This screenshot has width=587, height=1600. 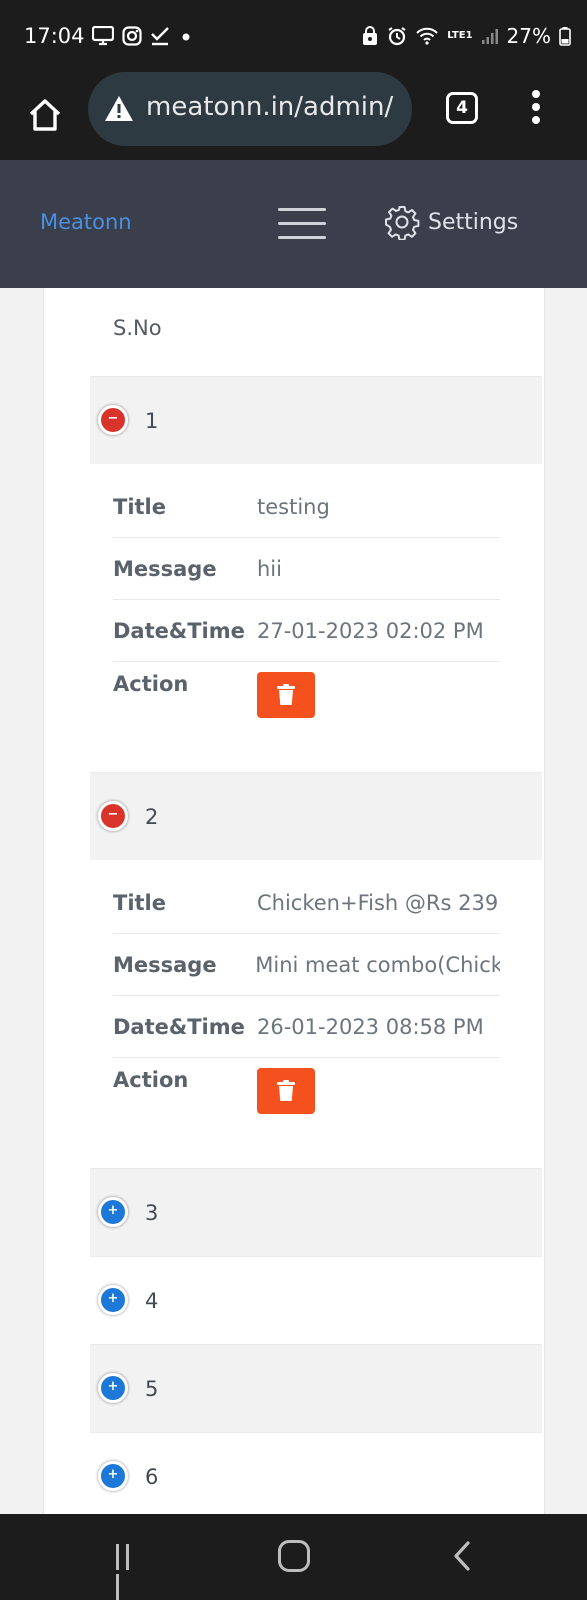 I want to click on hamburger-menu-icon, so click(x=302, y=225).